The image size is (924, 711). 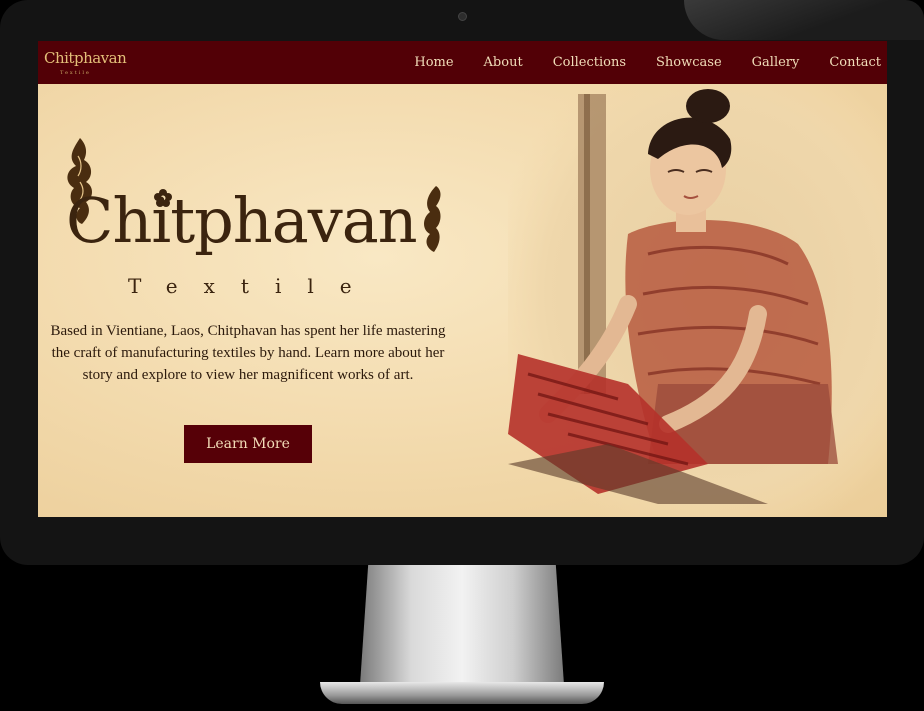 I want to click on nav-home: Home, so click(x=433, y=62).